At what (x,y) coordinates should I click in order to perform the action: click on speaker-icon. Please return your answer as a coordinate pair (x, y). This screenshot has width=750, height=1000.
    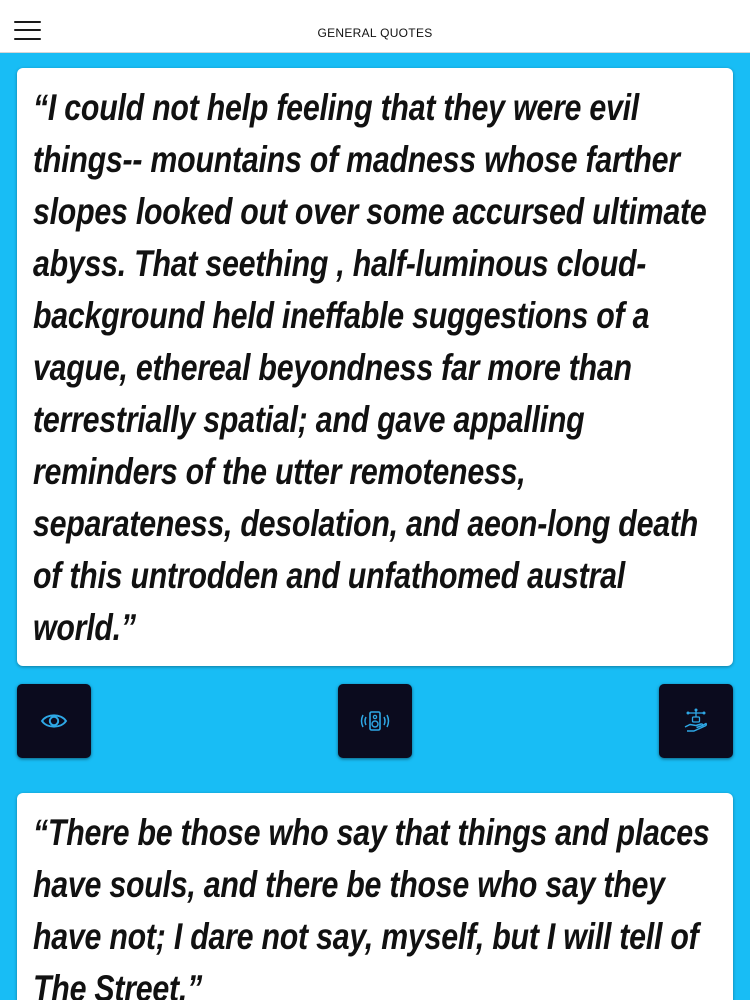
    Looking at the image, I should click on (375, 721).